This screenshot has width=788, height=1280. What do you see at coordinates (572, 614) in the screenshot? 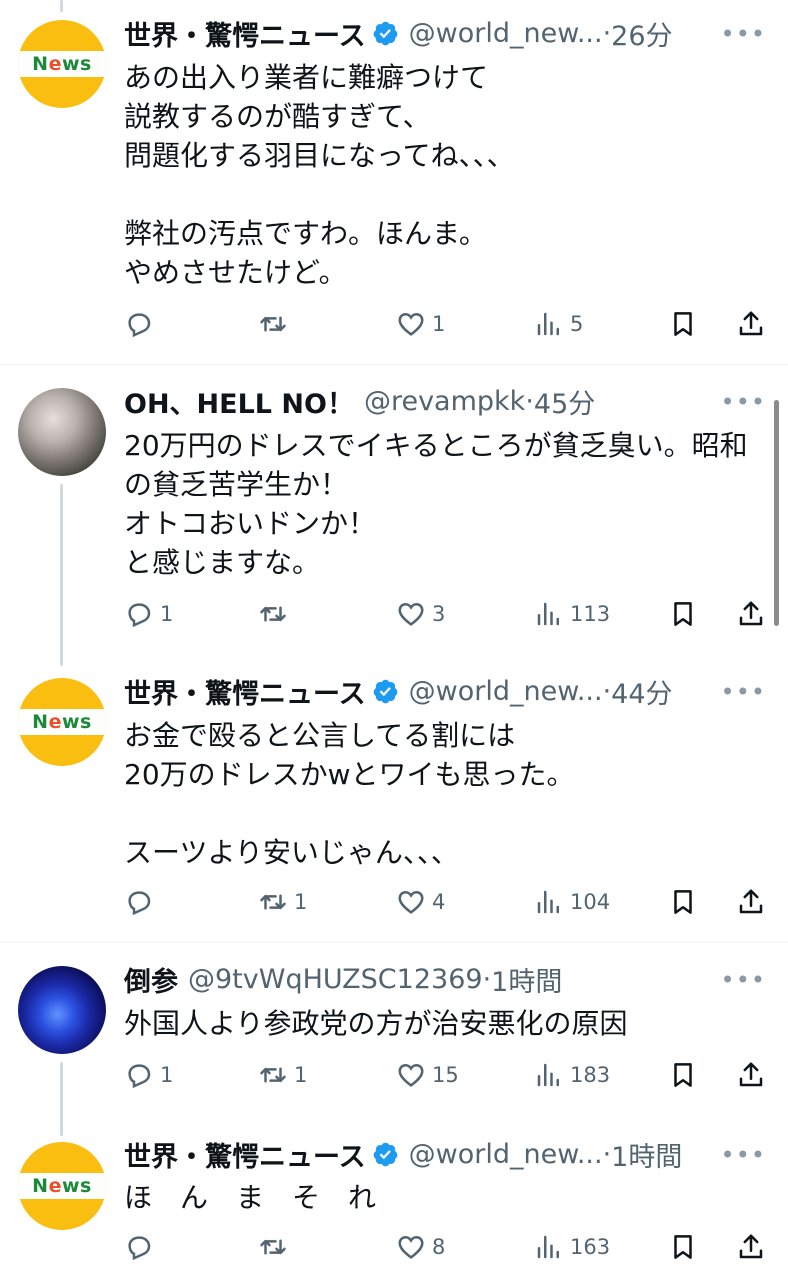
I see `views-button: 113` at bounding box center [572, 614].